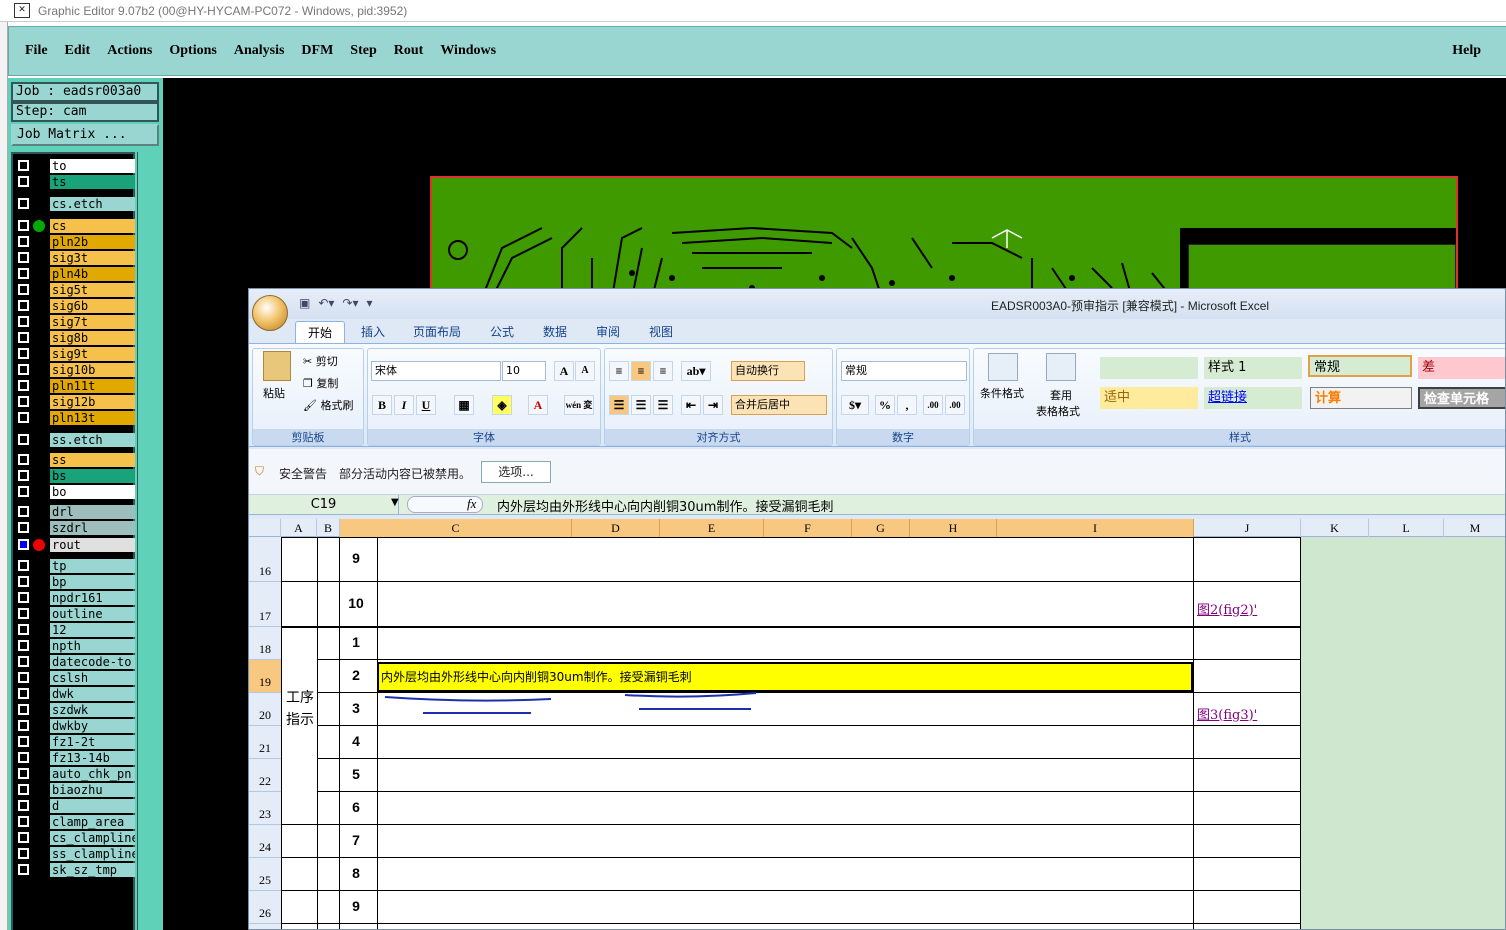 The width and height of the screenshot is (1506, 930). I want to click on style-style1: 样式 1, so click(1253, 368).